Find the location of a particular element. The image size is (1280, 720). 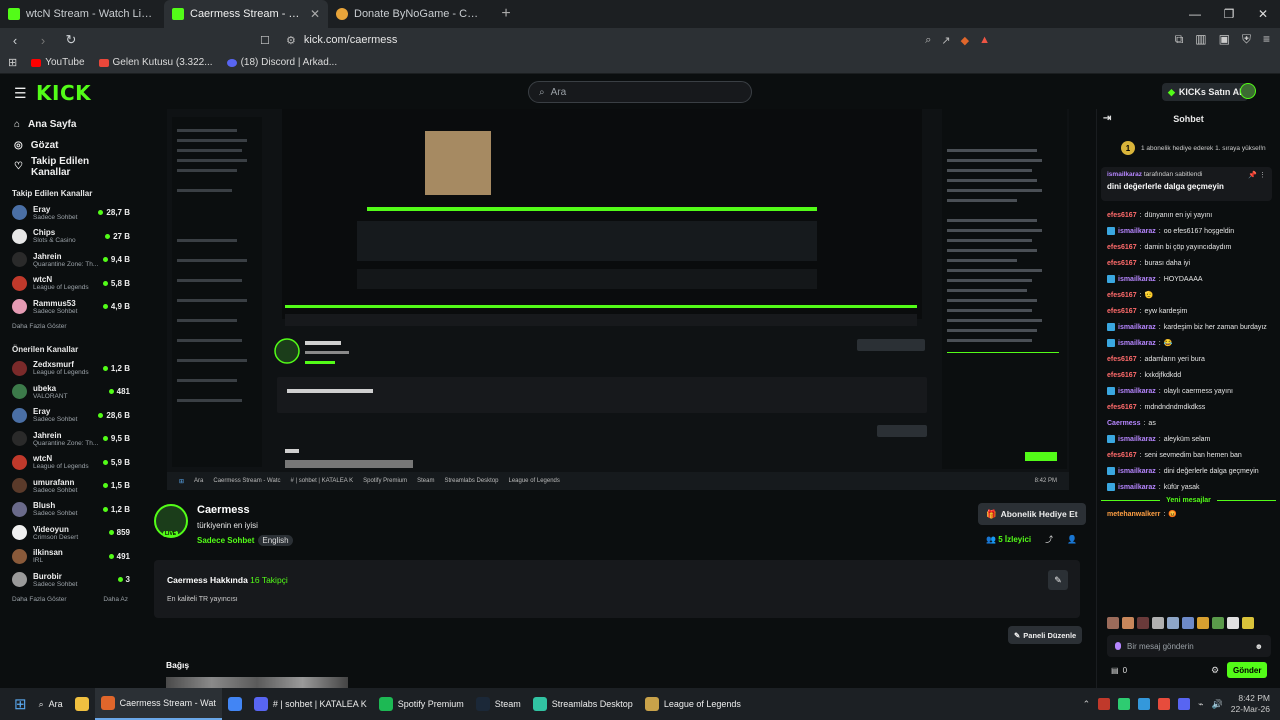

edit-panels-button: ✎ Paneli Düzenle is located at coordinates (1045, 635).